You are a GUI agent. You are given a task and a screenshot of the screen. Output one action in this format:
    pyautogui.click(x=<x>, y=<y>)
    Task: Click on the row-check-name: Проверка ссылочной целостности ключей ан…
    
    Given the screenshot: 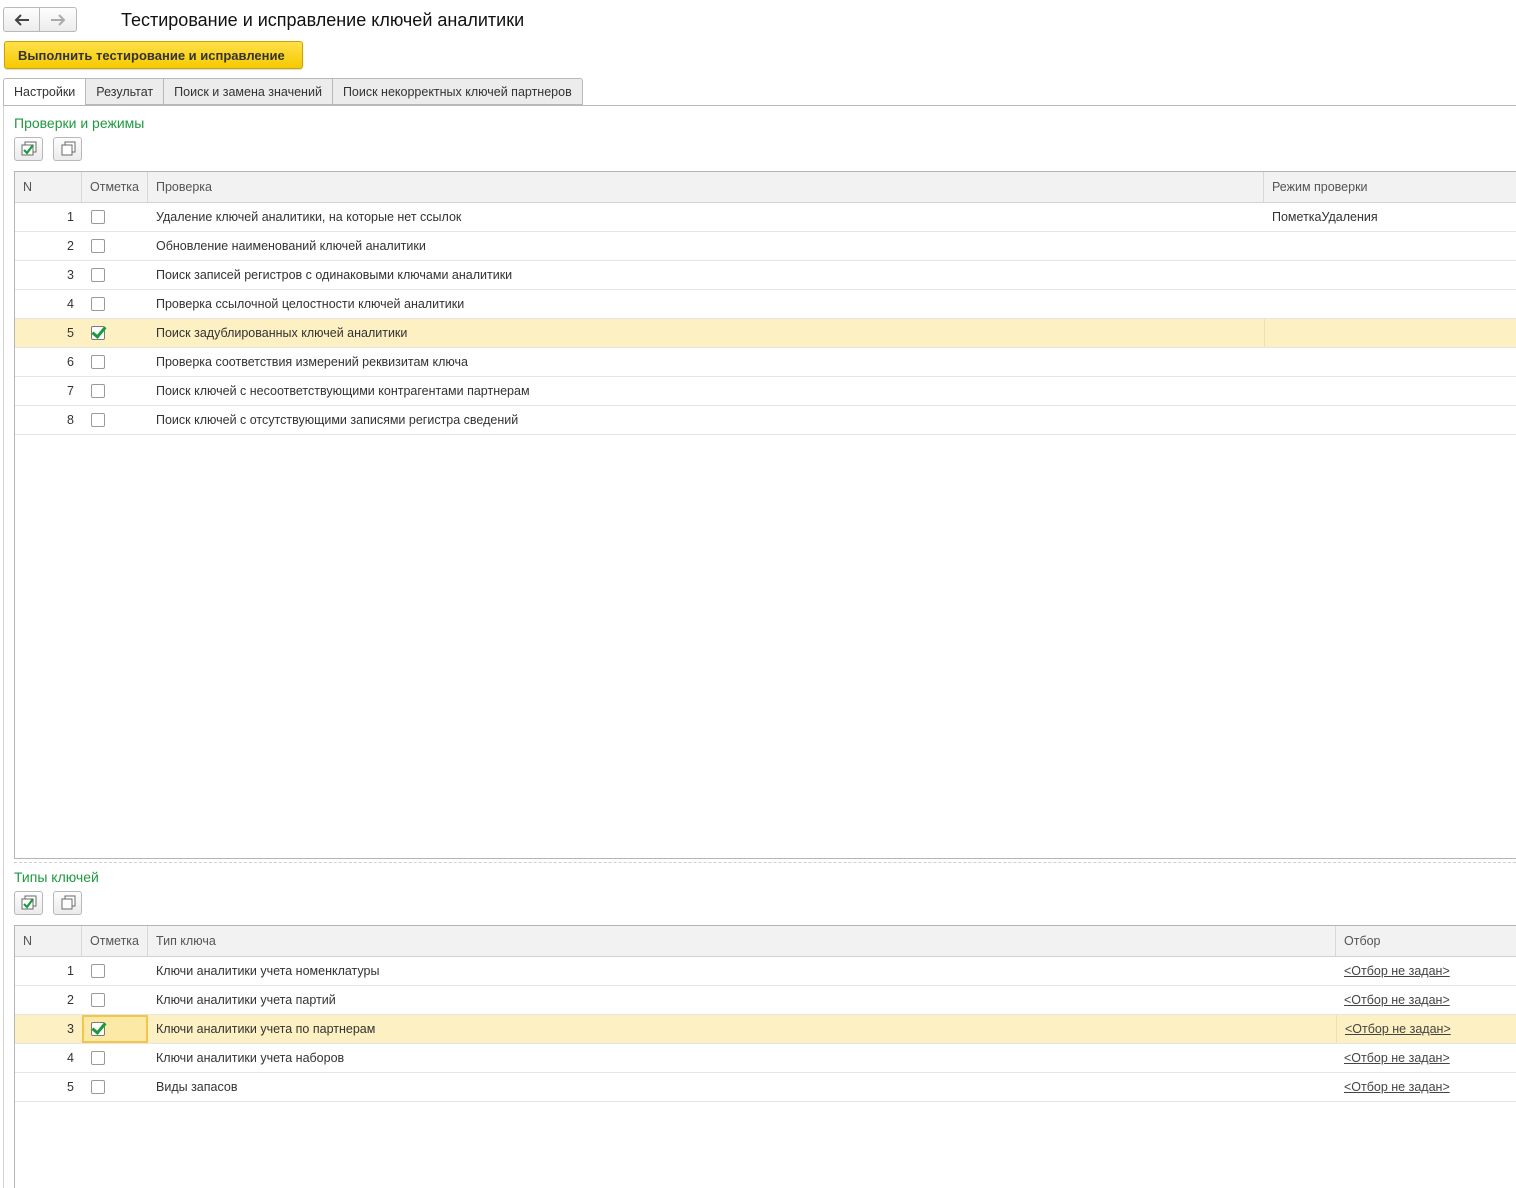 What is the action you would take?
    pyautogui.click(x=310, y=304)
    